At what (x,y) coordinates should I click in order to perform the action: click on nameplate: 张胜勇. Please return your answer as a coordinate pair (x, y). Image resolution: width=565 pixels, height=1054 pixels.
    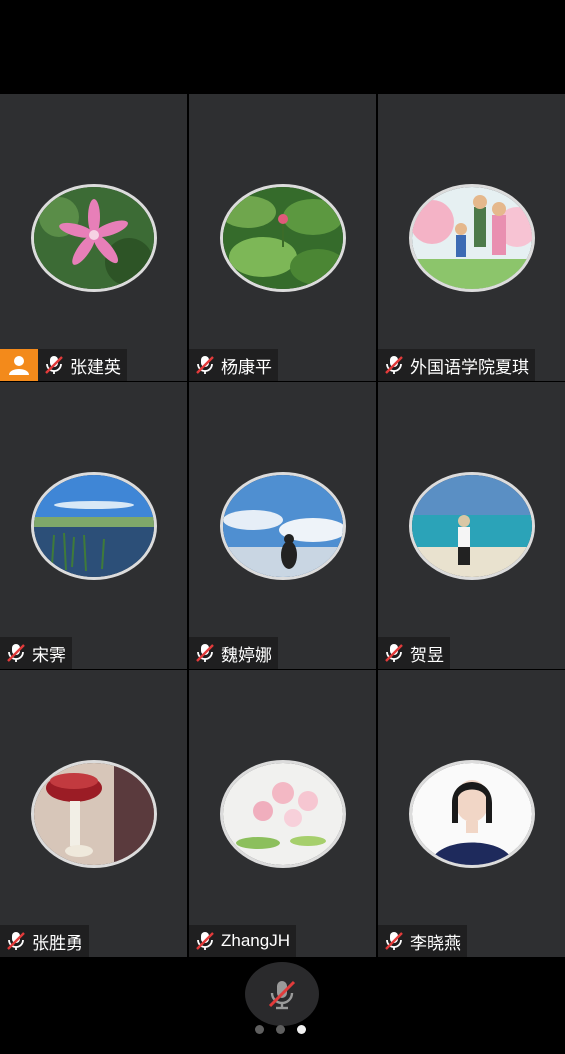
    Looking at the image, I should click on (44, 941).